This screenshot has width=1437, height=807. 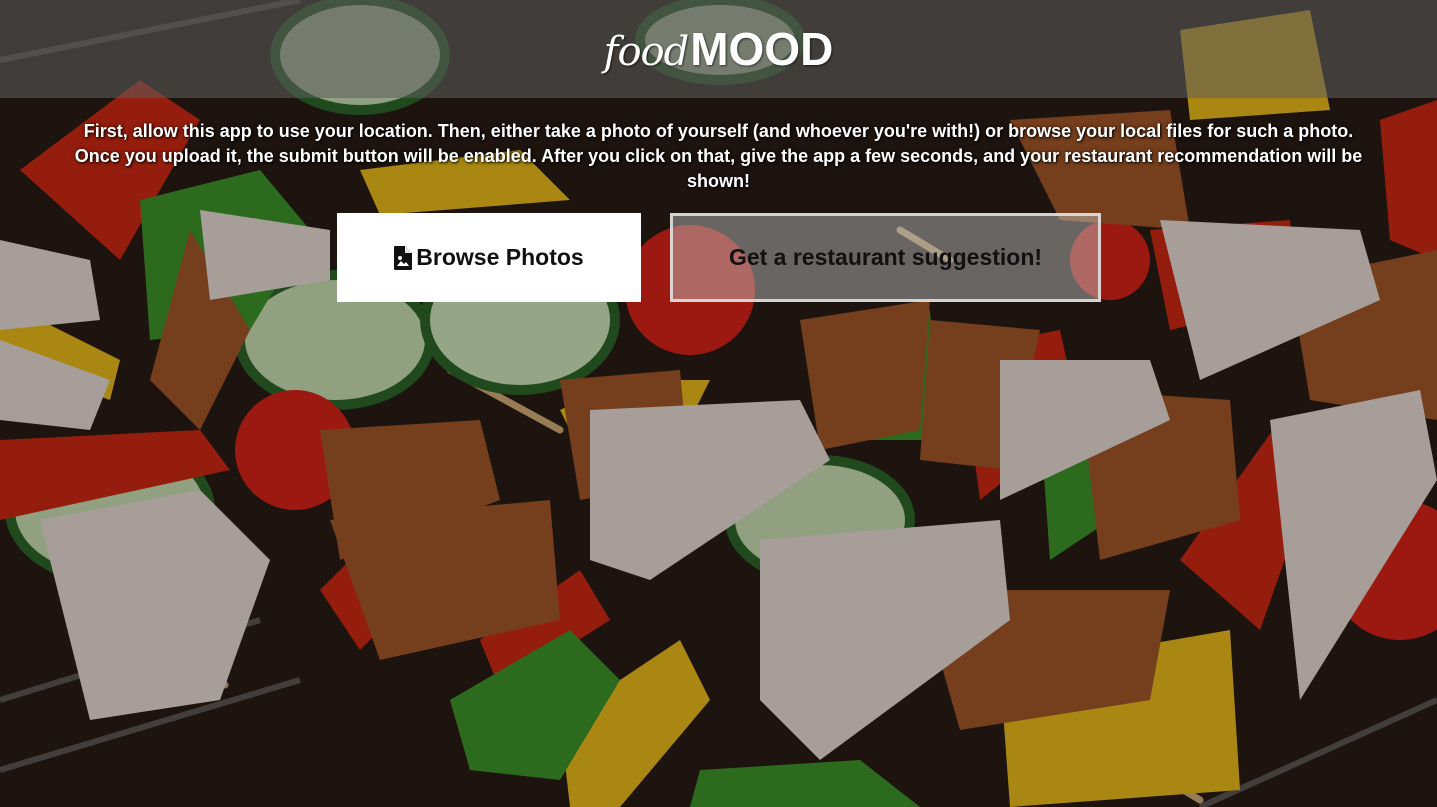 What do you see at coordinates (403, 257) in the screenshot?
I see `file-image-icon` at bounding box center [403, 257].